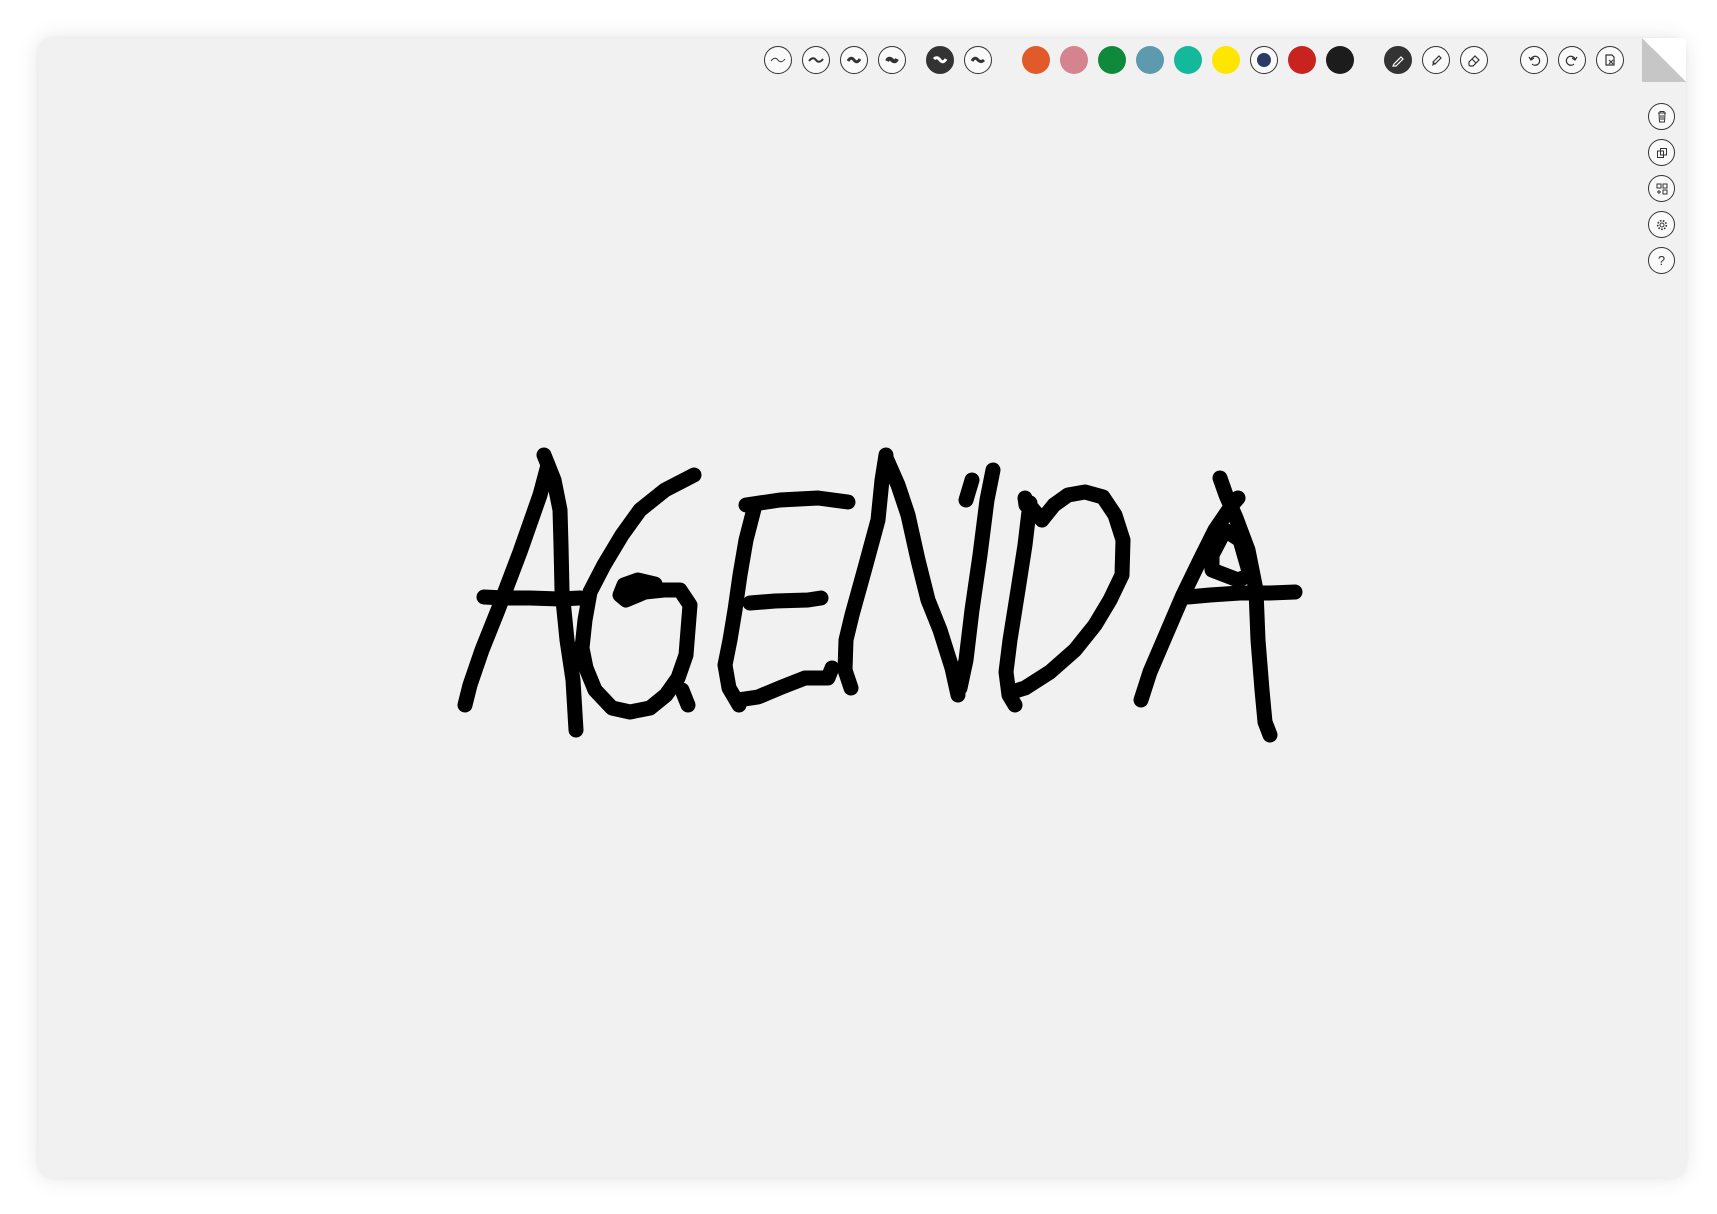 The height and width of the screenshot is (1214, 1717). I want to click on help-button: ?, so click(1661, 260).